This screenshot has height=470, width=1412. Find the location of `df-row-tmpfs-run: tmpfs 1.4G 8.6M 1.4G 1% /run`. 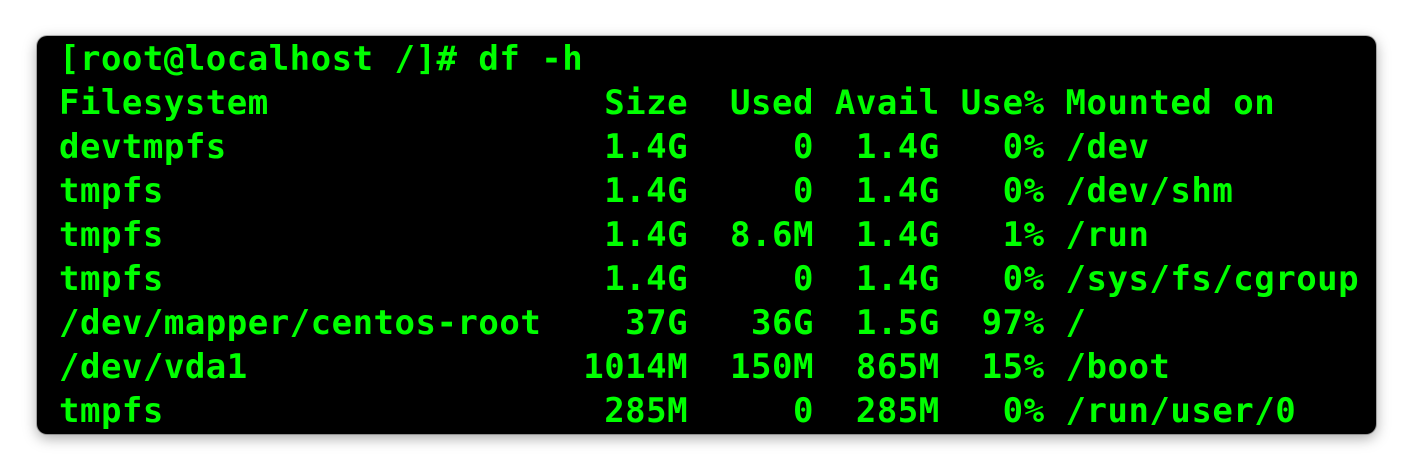

df-row-tmpfs-run: tmpfs 1.4G 8.6M 1.4G 1% /run is located at coordinates (604, 235).